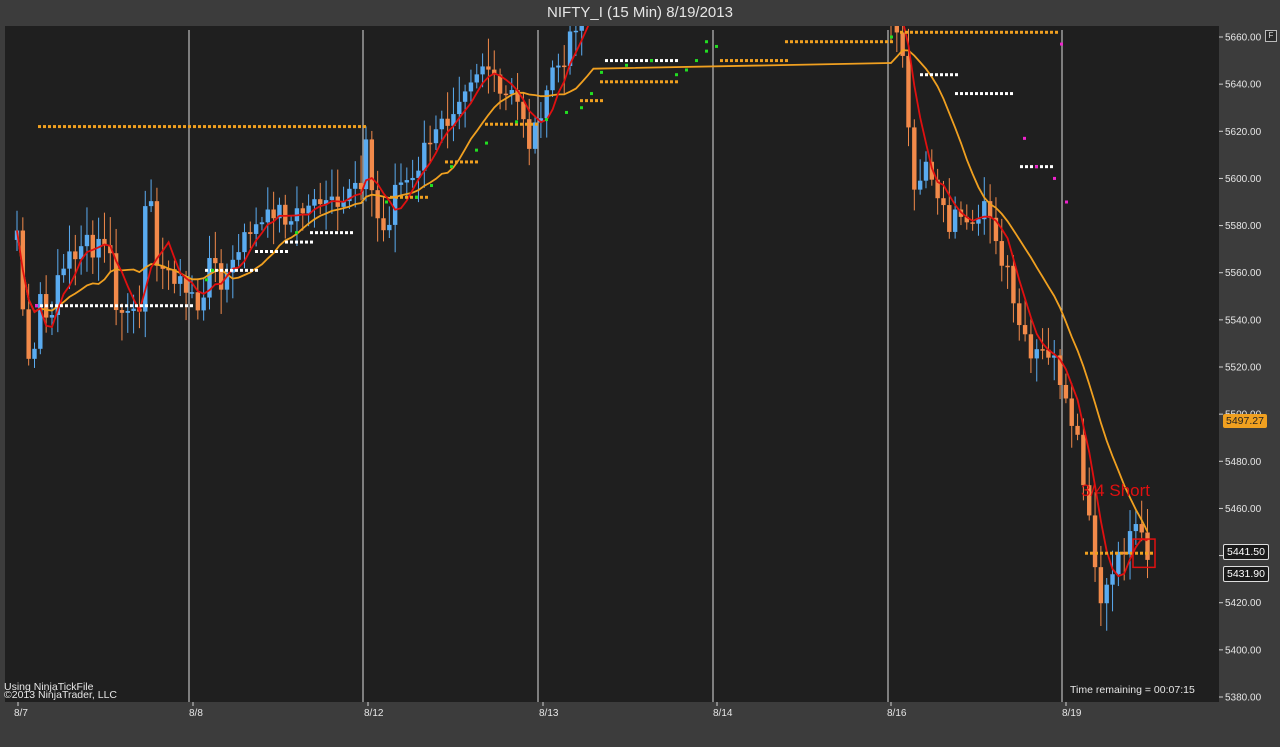 The height and width of the screenshot is (747, 1280). Describe the element at coordinates (1243, 462) in the screenshot. I see `y-tick-label: 5480.00` at that location.